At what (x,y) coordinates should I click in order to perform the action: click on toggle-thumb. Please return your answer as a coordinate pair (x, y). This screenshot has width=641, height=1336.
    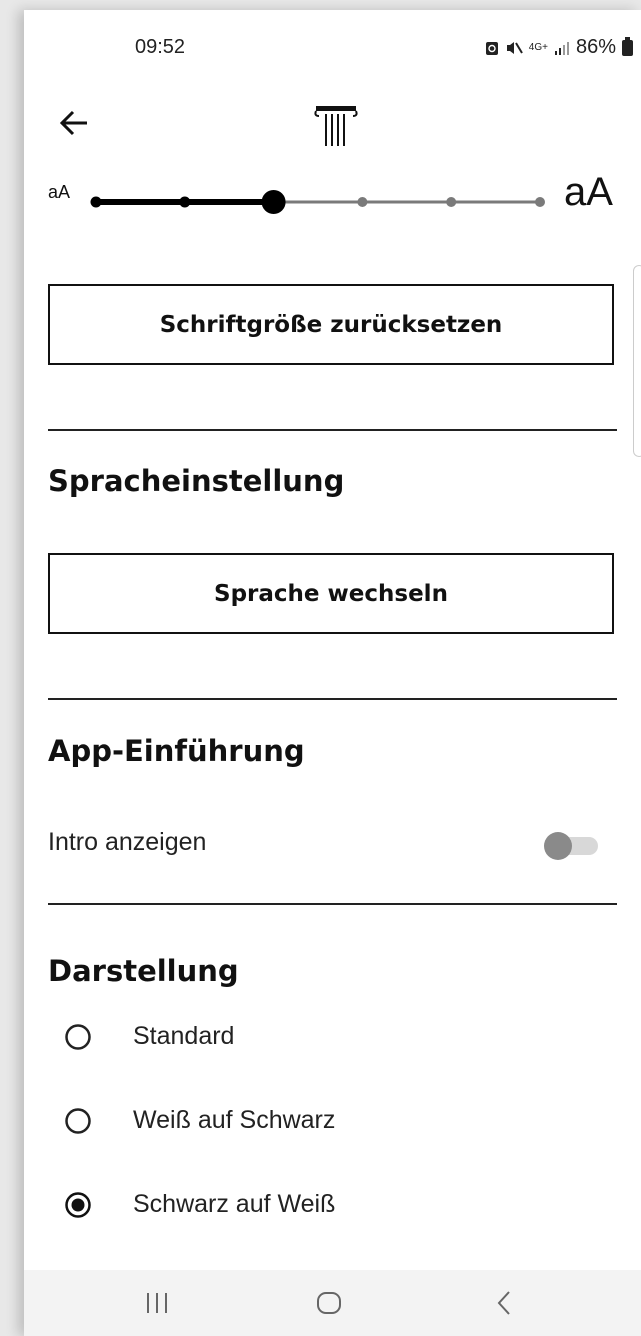
    Looking at the image, I should click on (558, 846).